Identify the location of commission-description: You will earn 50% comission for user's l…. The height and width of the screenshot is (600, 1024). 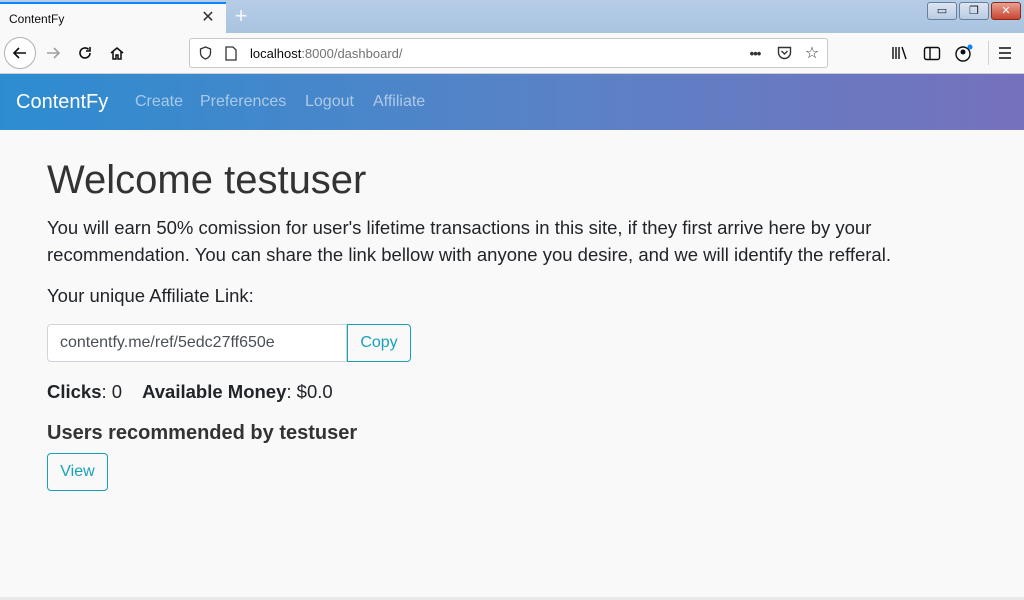
(507, 241).